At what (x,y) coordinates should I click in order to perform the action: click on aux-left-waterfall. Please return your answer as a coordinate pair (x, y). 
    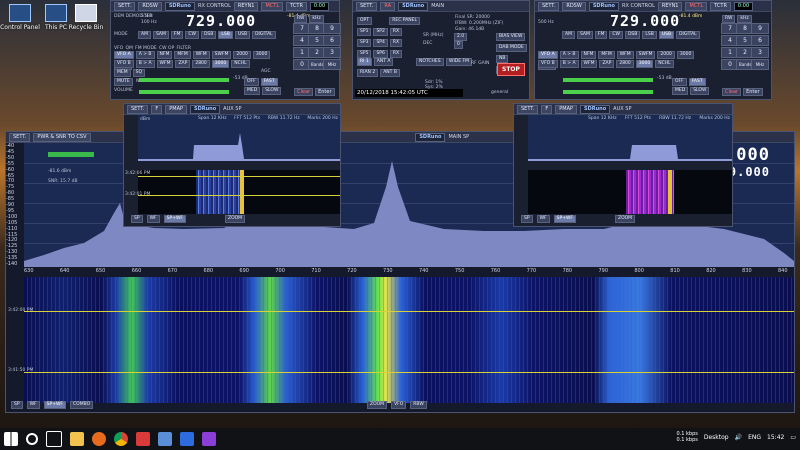
    Looking at the image, I should click on (239, 192).